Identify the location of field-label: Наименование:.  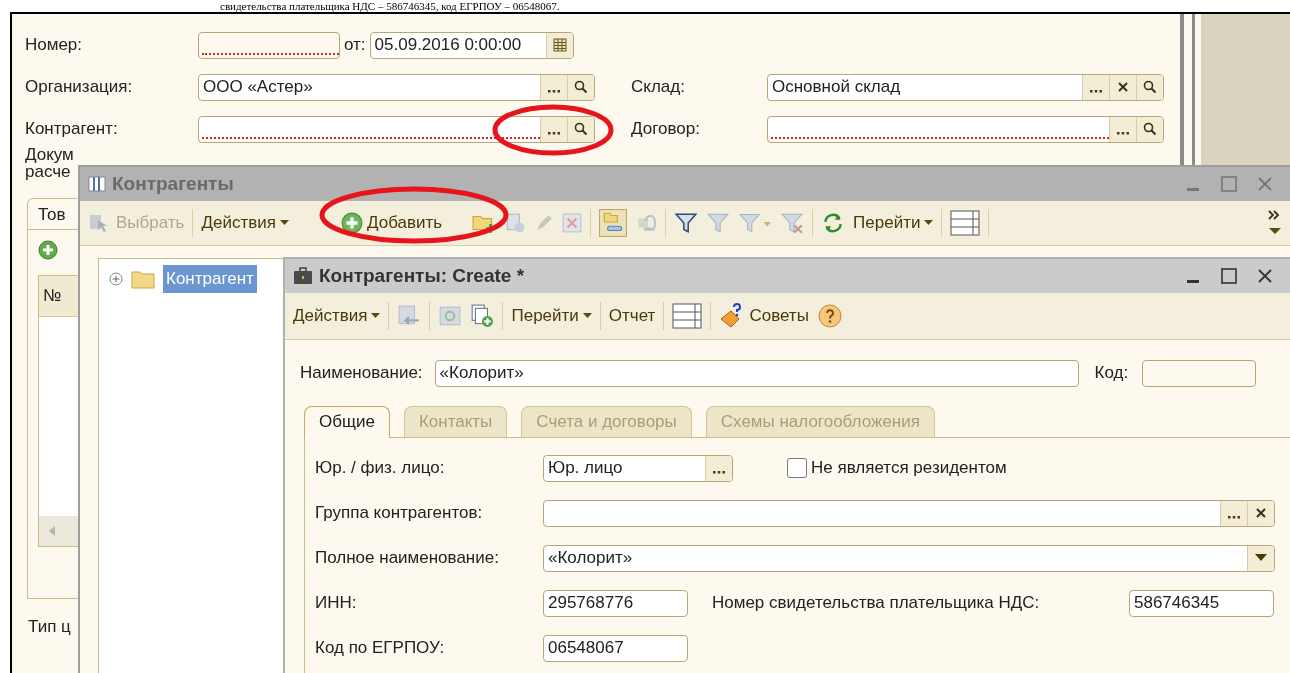
(361, 373).